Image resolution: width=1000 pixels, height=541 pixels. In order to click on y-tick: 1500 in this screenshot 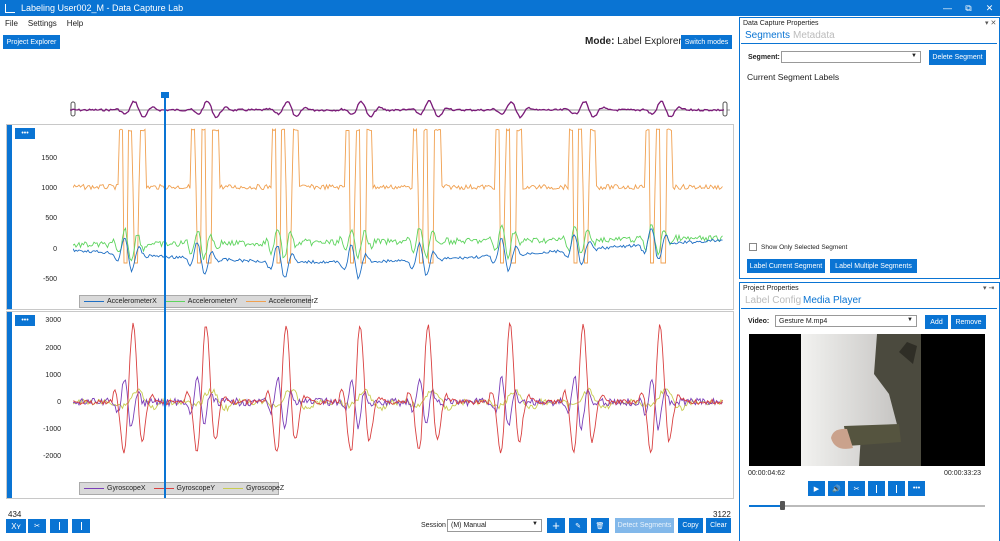, I will do `click(49, 158)`.